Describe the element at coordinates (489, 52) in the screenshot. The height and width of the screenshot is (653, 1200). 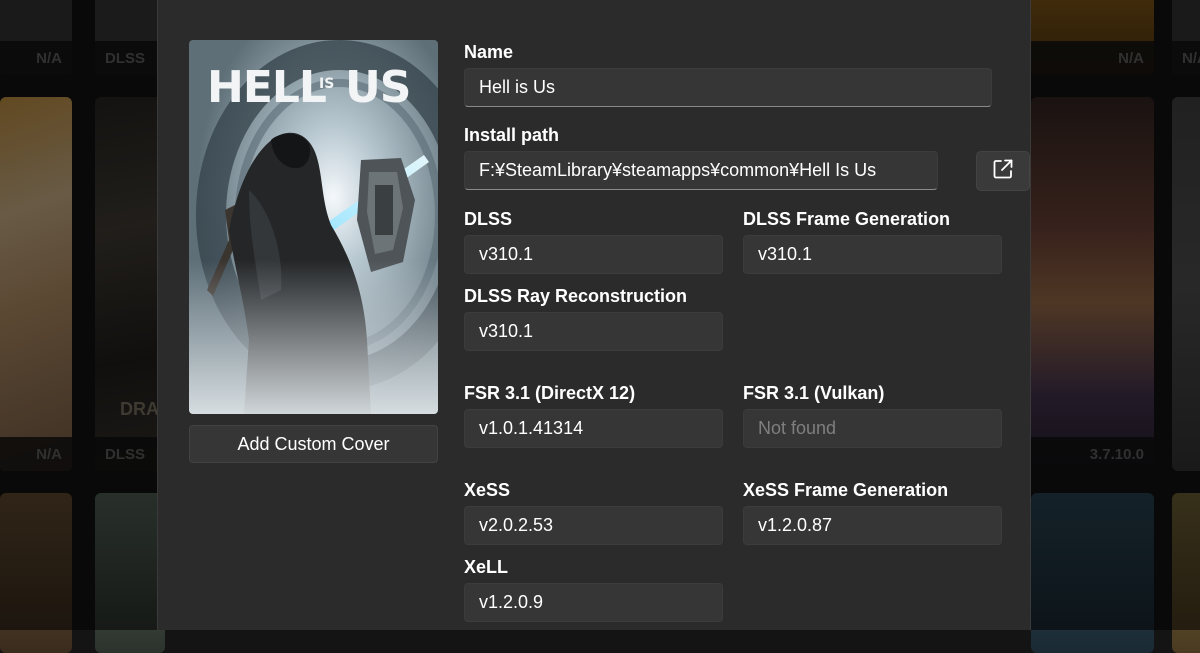
I see `name-label: Name` at that location.